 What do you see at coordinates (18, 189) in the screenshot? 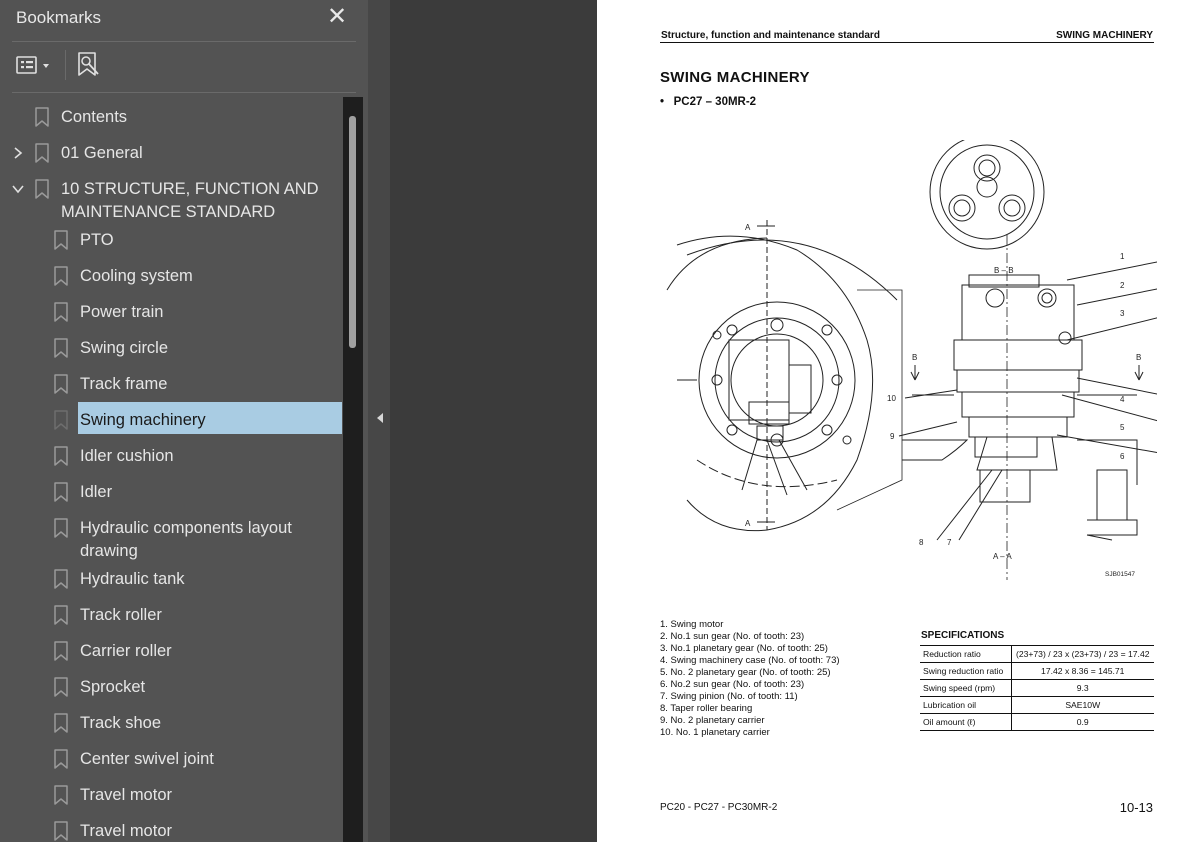
I see `chevron-down-icon` at bounding box center [18, 189].